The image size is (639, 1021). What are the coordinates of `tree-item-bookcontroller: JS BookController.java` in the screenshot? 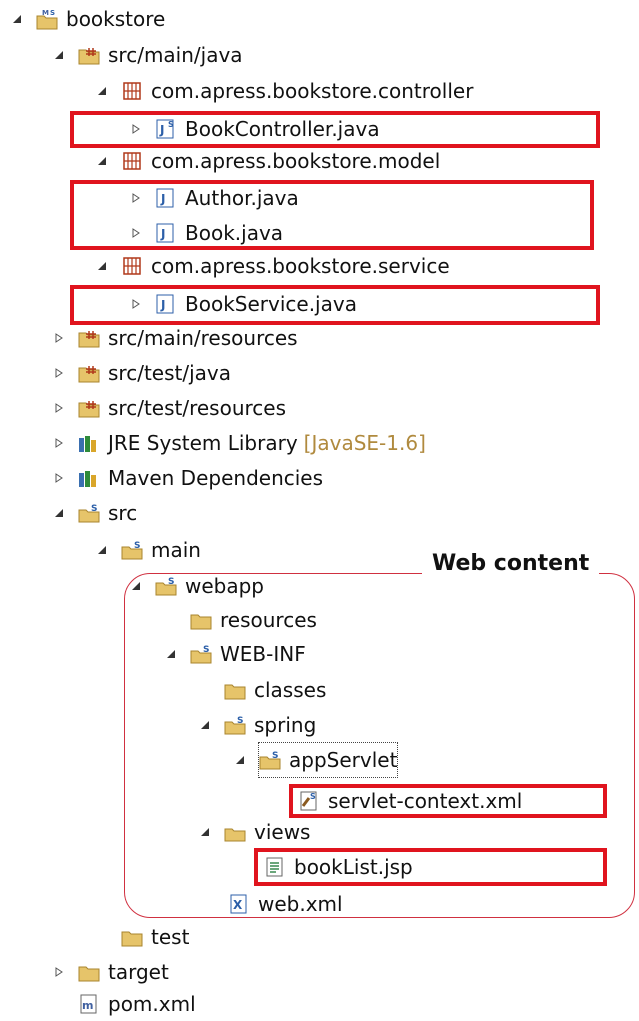 It's located at (256, 129).